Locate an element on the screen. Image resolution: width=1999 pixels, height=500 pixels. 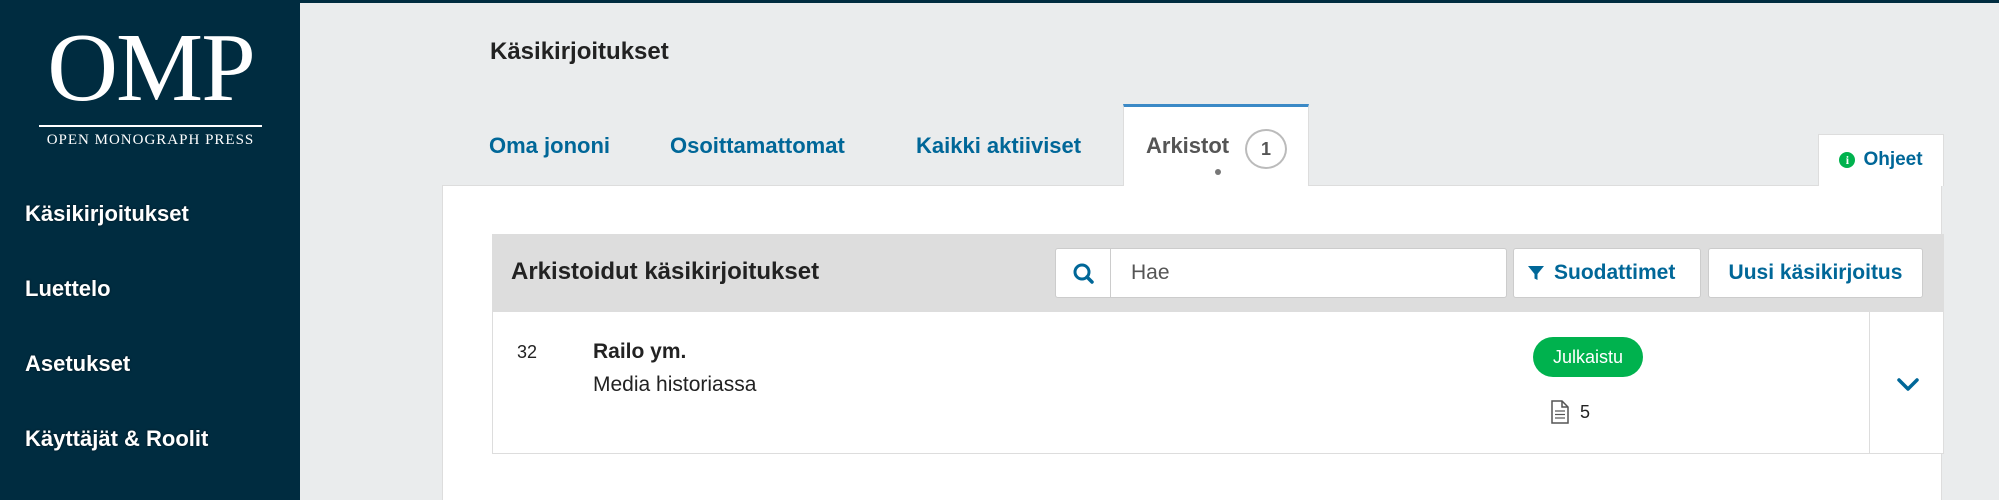
file-count: 5 is located at coordinates (1585, 412).